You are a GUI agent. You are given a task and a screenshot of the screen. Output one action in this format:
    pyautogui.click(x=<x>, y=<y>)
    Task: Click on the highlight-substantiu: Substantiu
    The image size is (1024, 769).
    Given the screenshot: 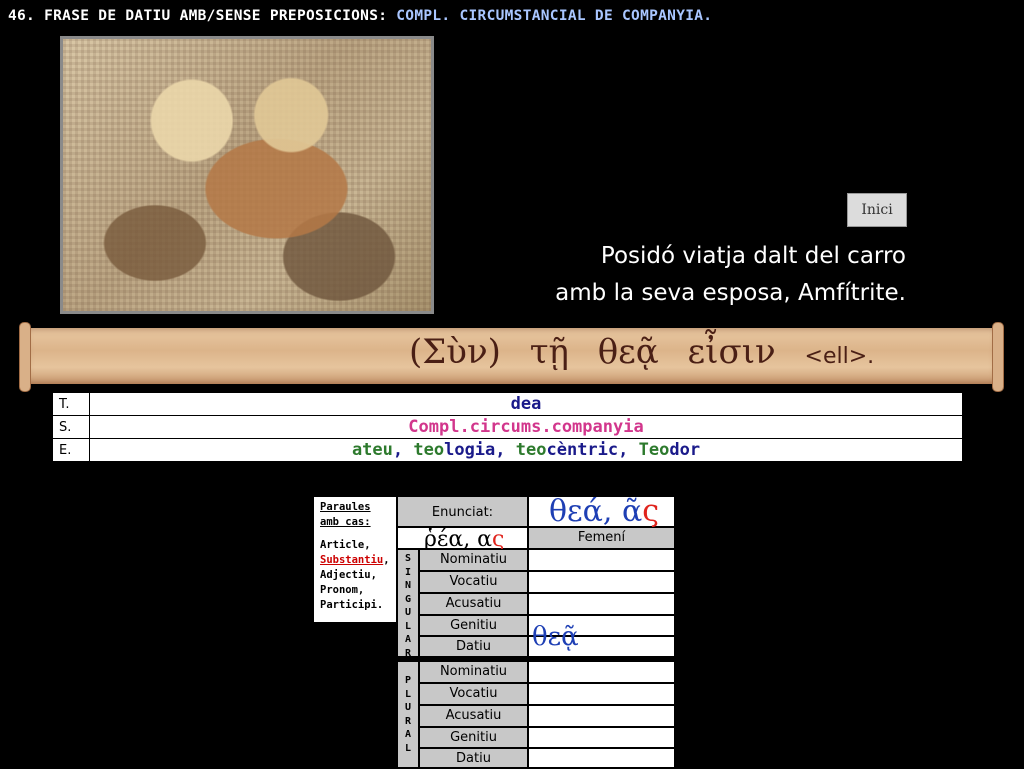 What is the action you would take?
    pyautogui.click(x=352, y=560)
    